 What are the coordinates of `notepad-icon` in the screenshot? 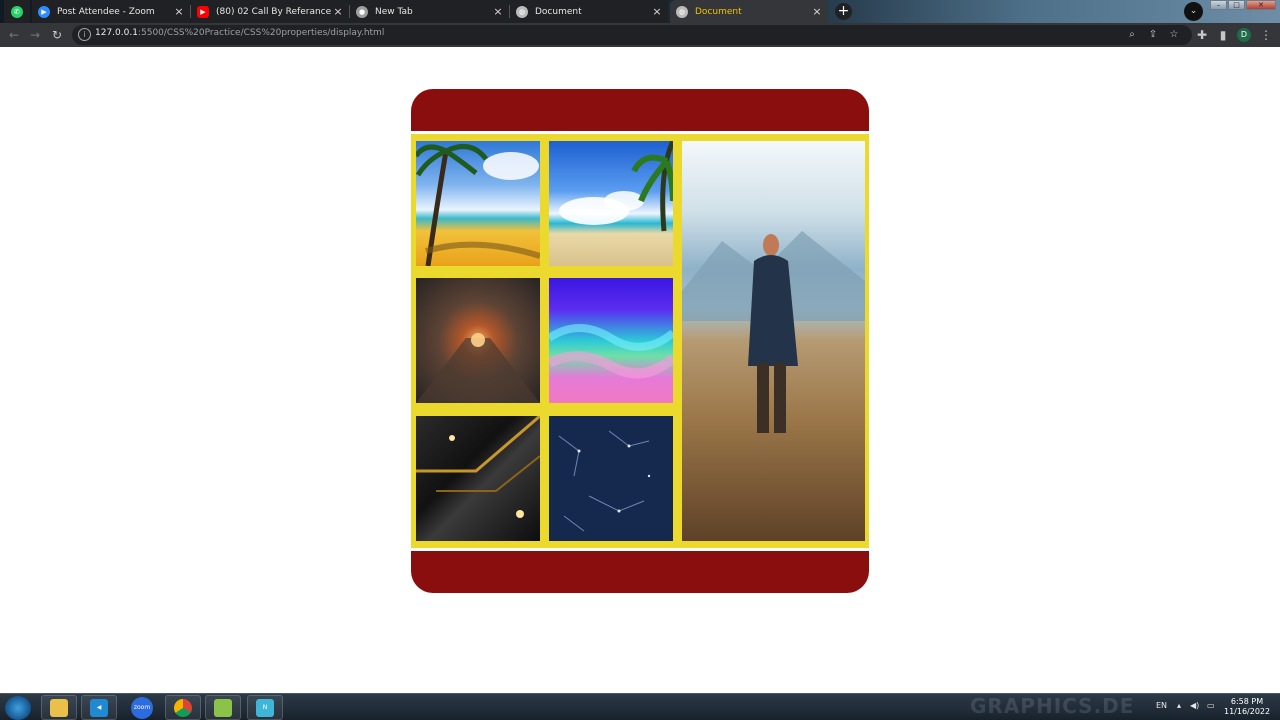 It's located at (223, 707).